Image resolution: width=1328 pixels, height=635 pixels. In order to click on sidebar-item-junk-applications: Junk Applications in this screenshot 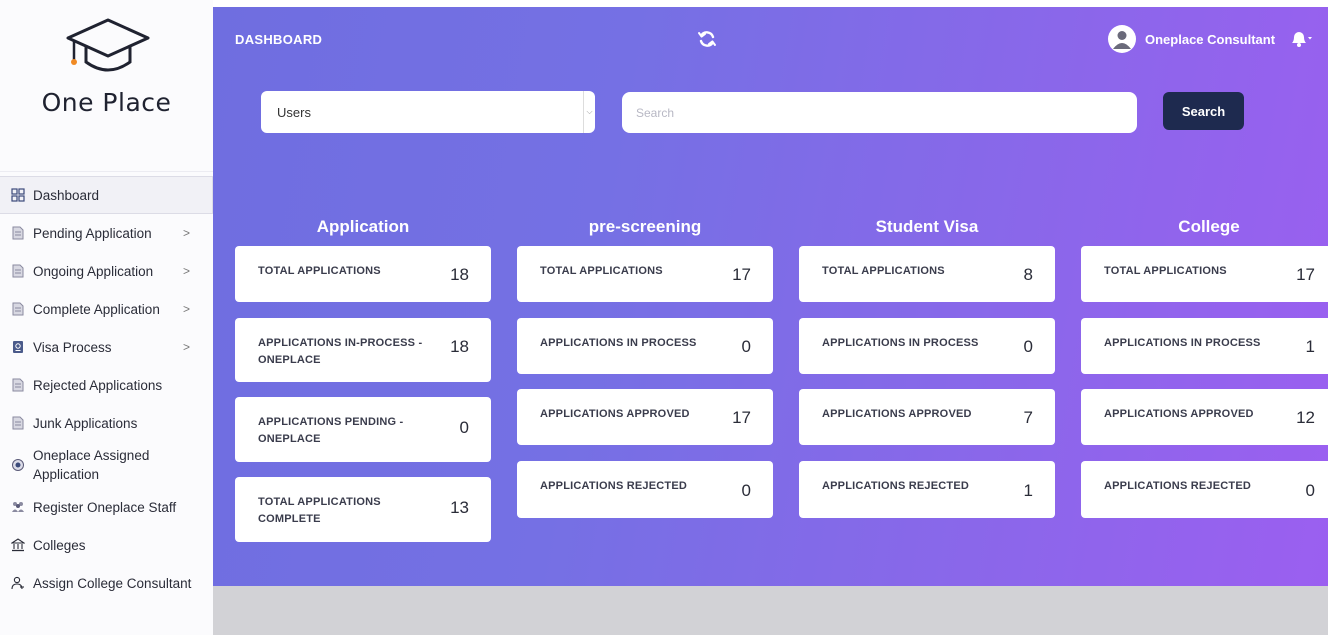, I will do `click(106, 423)`.